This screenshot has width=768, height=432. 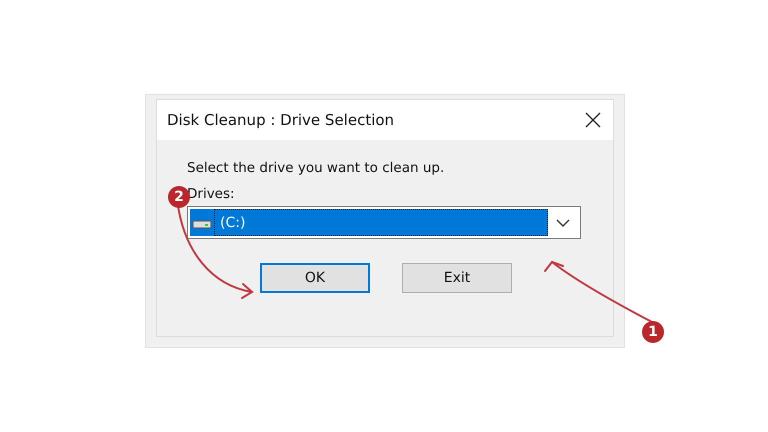 I want to click on drive-option: (C:), so click(x=381, y=222).